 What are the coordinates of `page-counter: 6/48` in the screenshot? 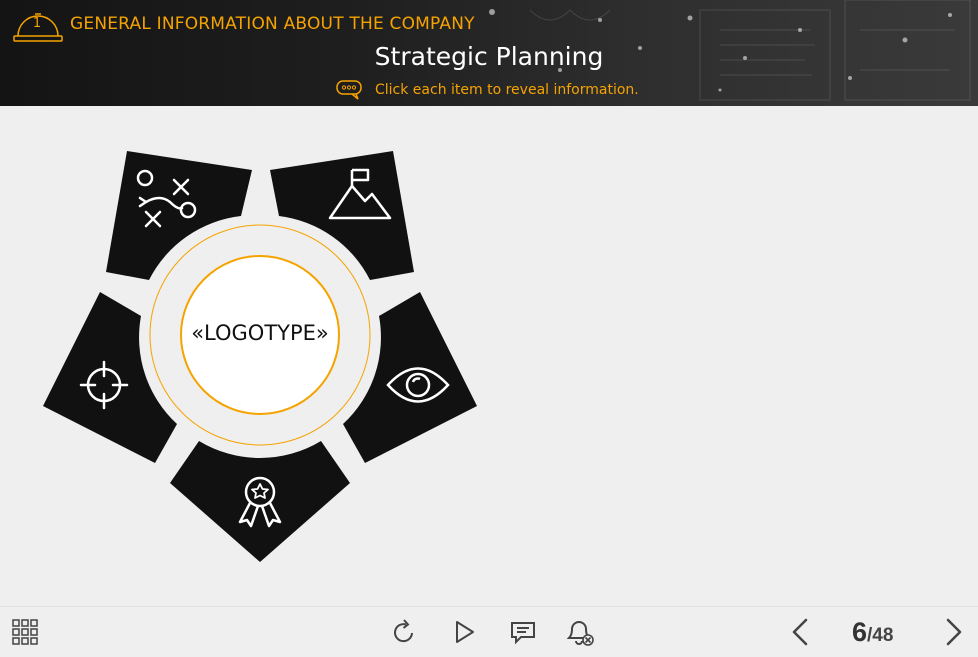 It's located at (872, 632).